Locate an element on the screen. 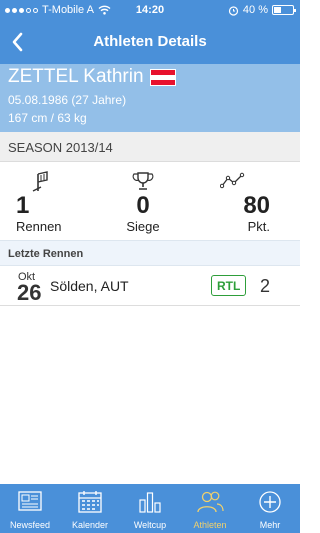  tab-athleten-label: Athleten is located at coordinates (210, 525).